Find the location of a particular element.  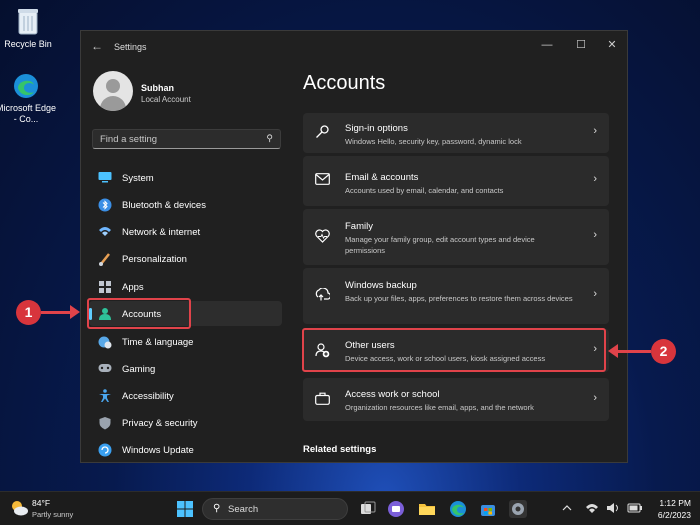

desktop-icon-recycle-bin: Recycle Bin is located at coordinates (30, 28).